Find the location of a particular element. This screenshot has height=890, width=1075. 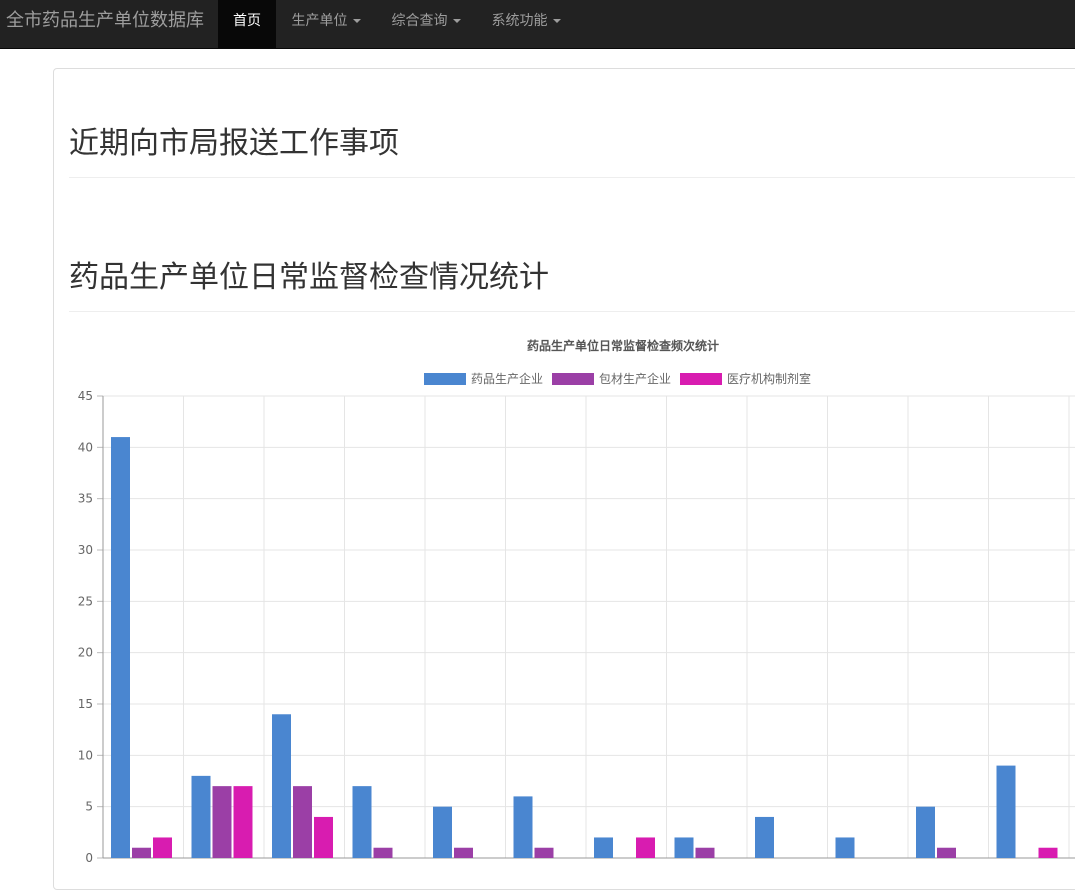

y-tick-label: 5 is located at coordinates (89, 807).